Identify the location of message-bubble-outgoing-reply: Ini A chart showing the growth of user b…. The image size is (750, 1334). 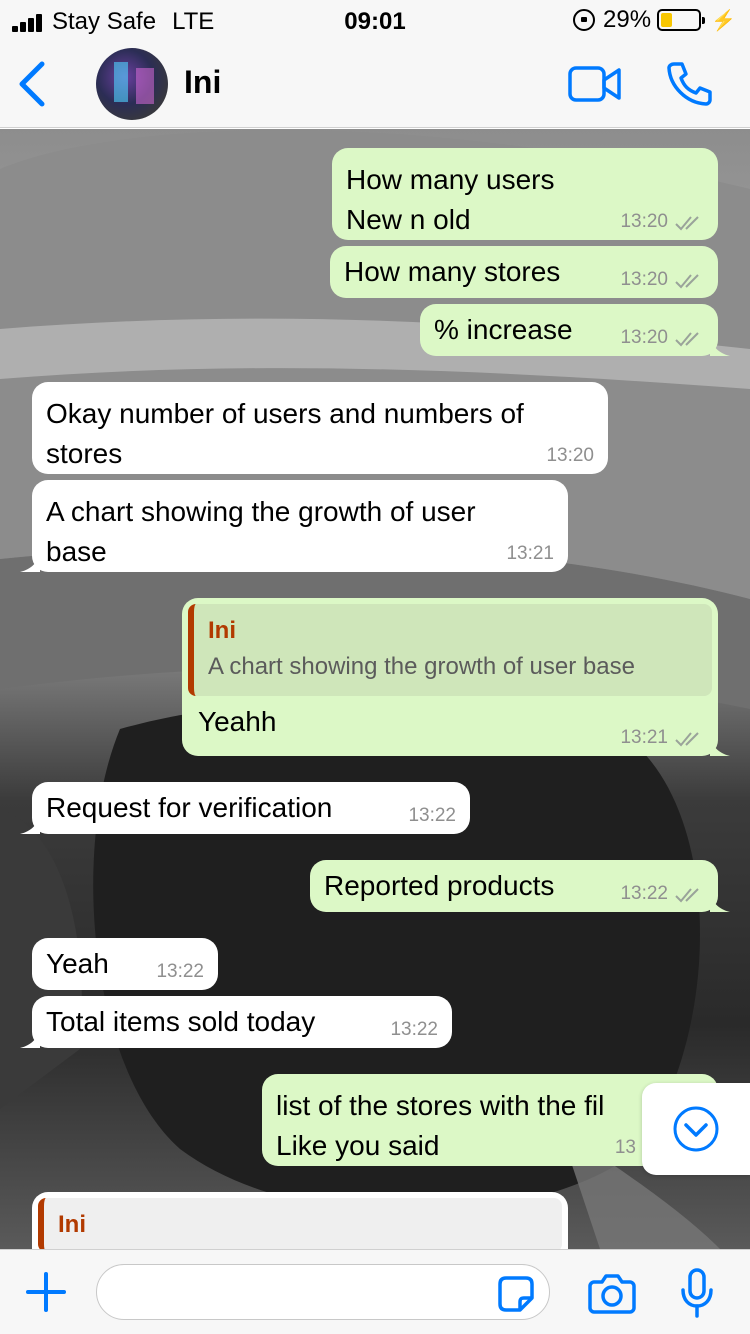
(456, 677).